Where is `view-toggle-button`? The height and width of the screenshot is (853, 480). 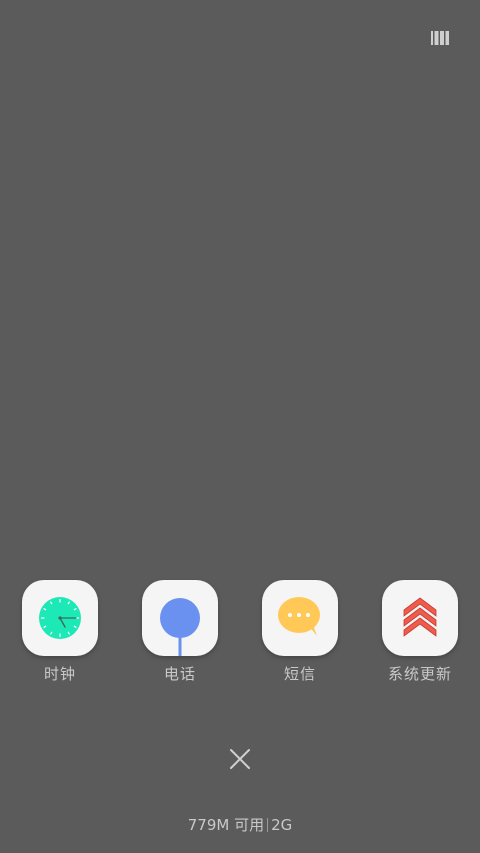 view-toggle-button is located at coordinates (441, 38).